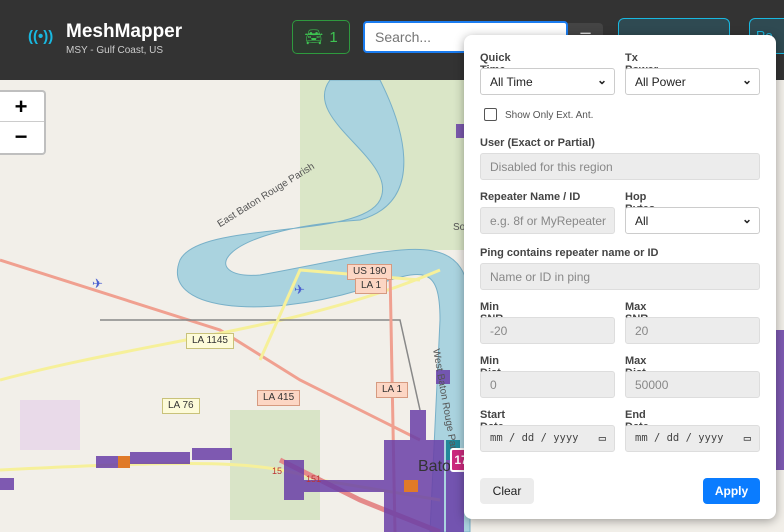 The width and height of the screenshot is (784, 532). What do you see at coordinates (534, 438) in the screenshot?
I see `start-date-value: mm / dd / yyyy` at bounding box center [534, 438].